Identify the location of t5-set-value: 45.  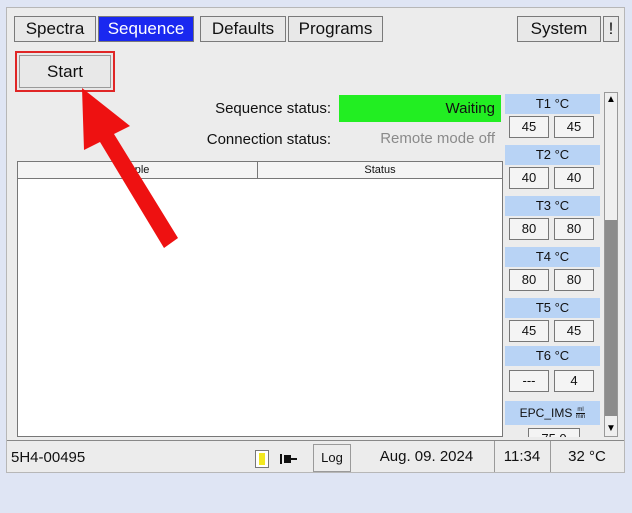
(529, 331).